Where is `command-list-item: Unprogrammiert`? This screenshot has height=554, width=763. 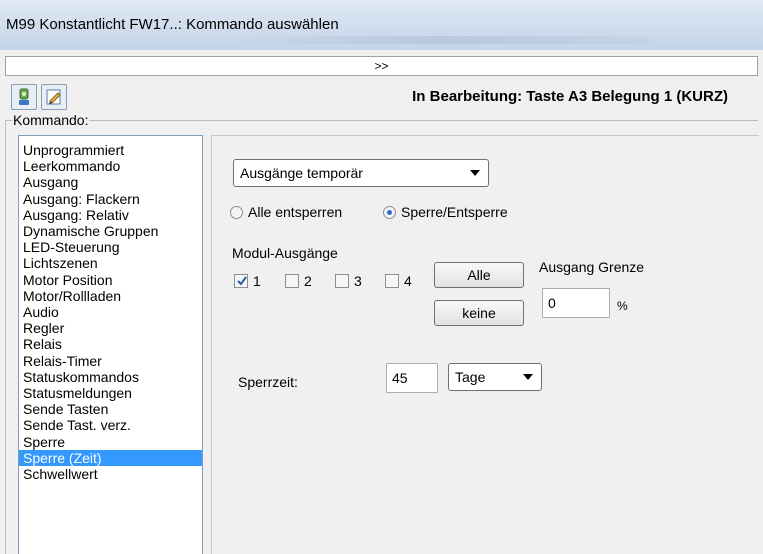 command-list-item: Unprogrammiert is located at coordinates (110, 150).